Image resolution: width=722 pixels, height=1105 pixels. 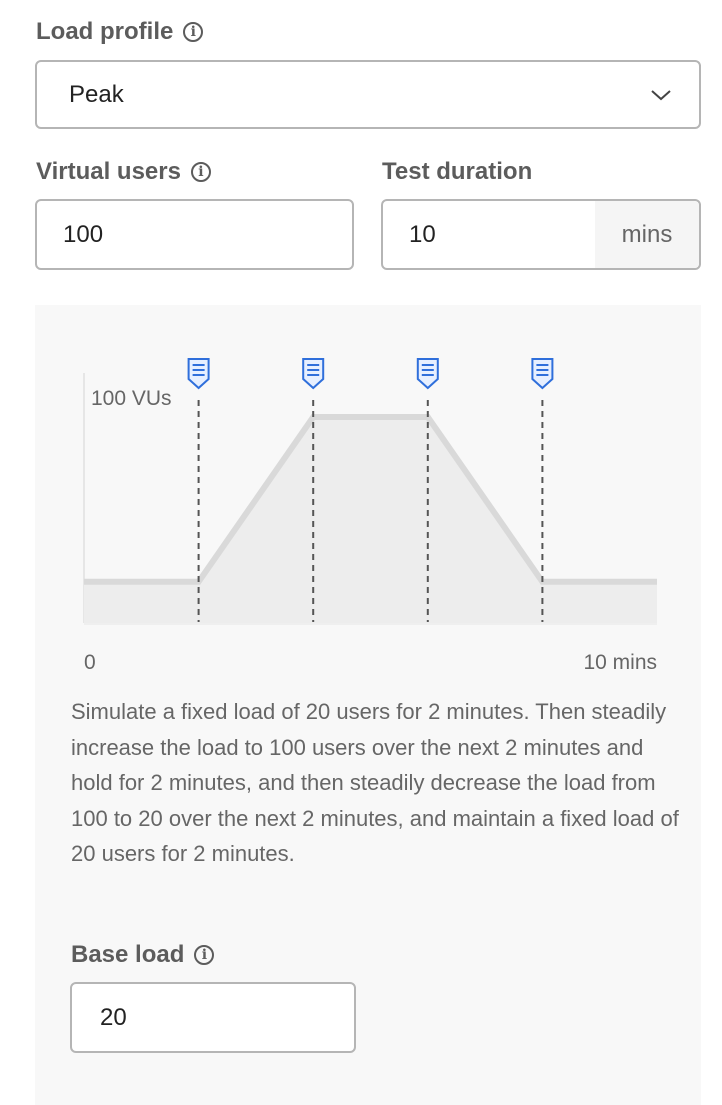 I want to click on x-tick-start: 0, so click(x=90, y=662).